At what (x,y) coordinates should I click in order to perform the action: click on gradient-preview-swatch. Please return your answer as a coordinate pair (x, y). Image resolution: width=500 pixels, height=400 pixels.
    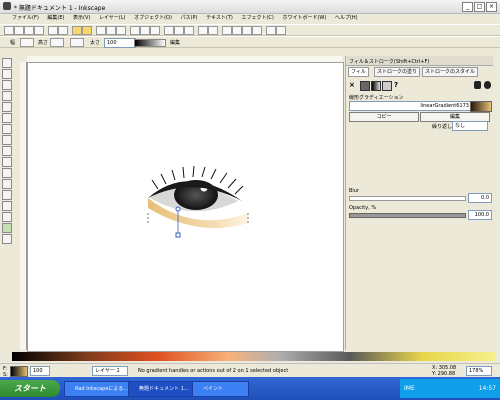
    Looking at the image, I should click on (150, 43).